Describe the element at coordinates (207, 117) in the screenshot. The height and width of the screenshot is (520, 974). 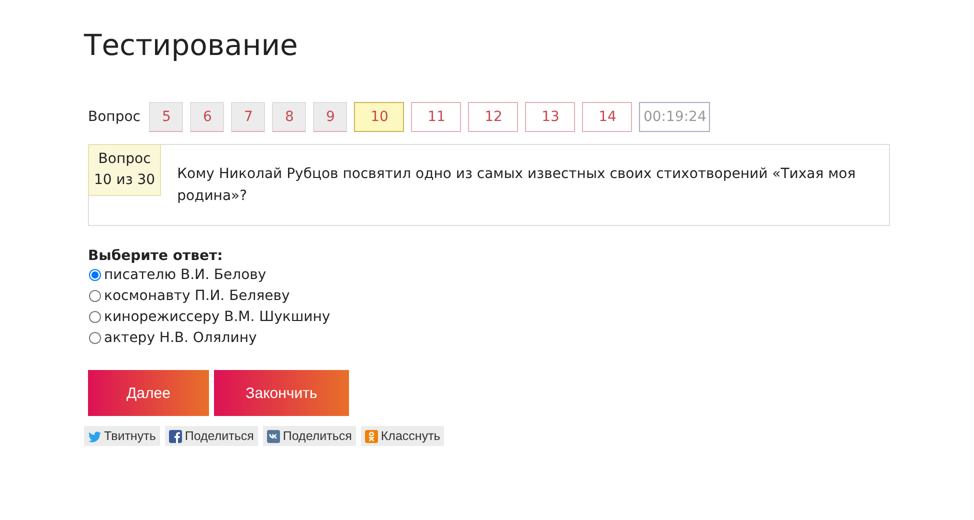
I see `question-number-link: 6` at that location.